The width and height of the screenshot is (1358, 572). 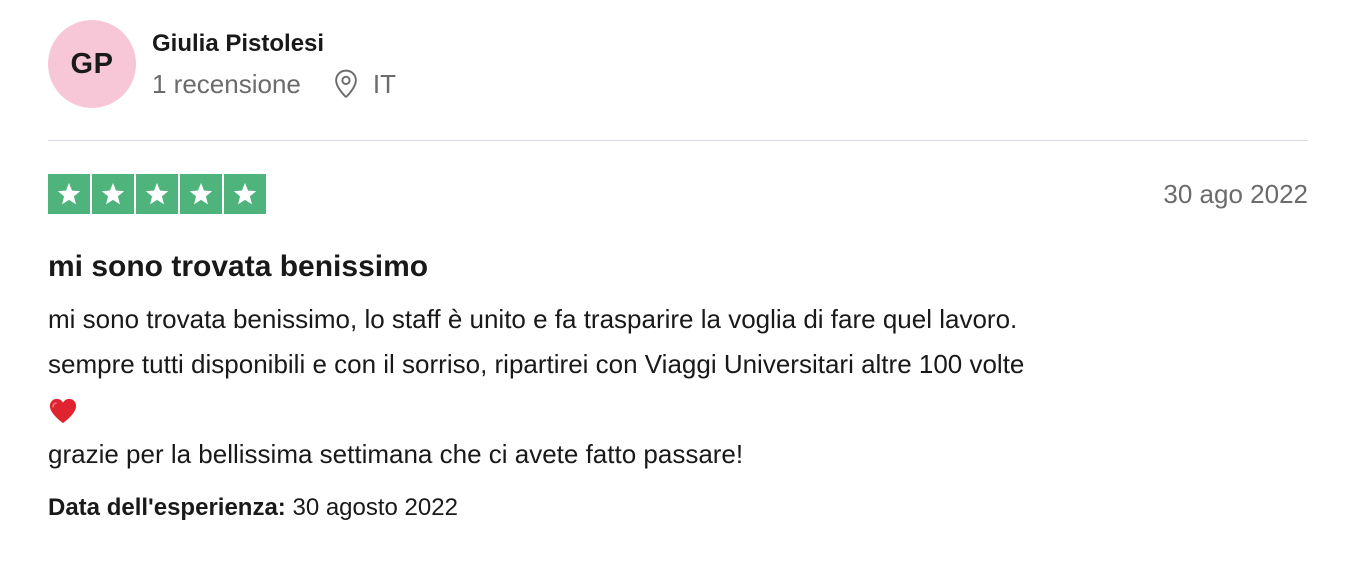 What do you see at coordinates (678, 508) in the screenshot?
I see `experience-date: Data dell'esperienza: 30 agosto 2022` at bounding box center [678, 508].